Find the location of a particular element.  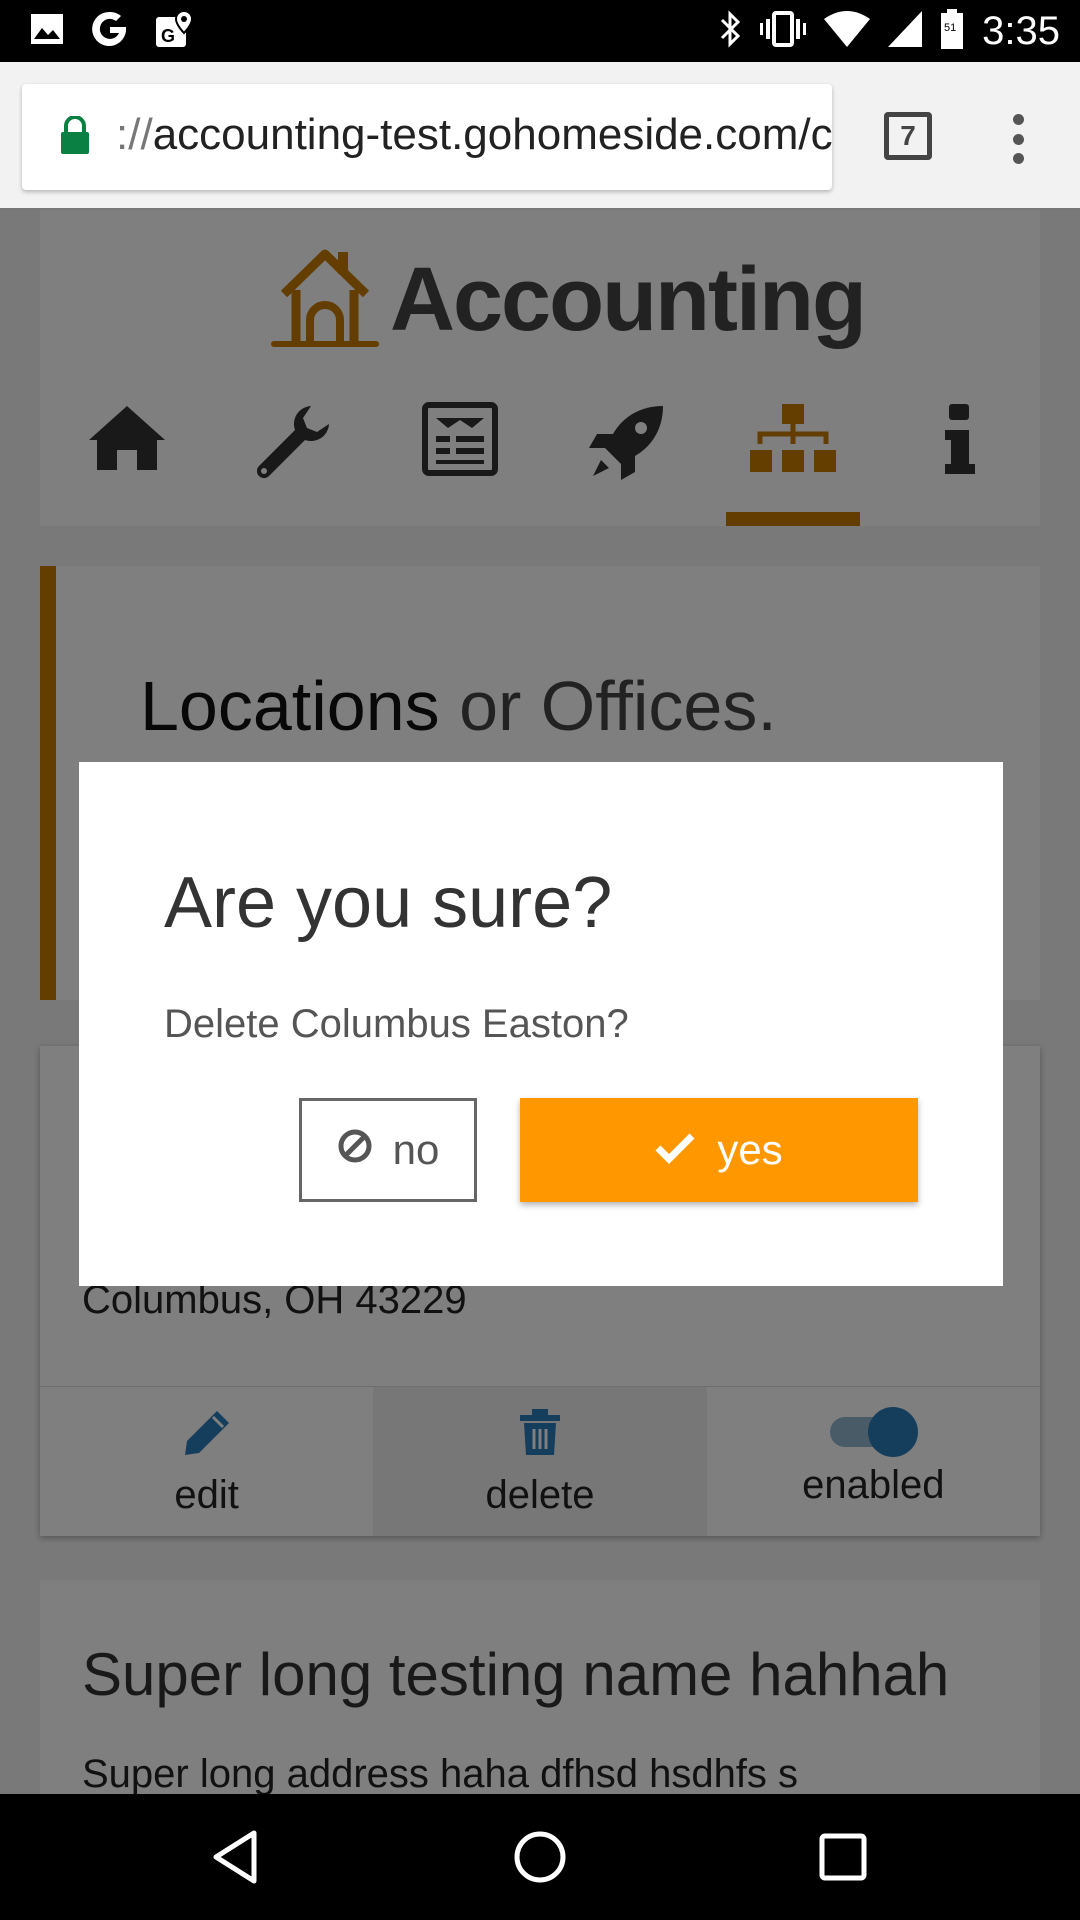

maps-icon: G is located at coordinates (174, 31).